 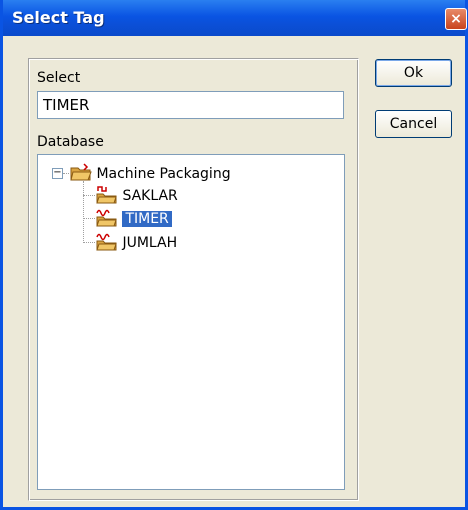 What do you see at coordinates (150, 243) in the screenshot?
I see `tree-item-label: JUMLAH` at bounding box center [150, 243].